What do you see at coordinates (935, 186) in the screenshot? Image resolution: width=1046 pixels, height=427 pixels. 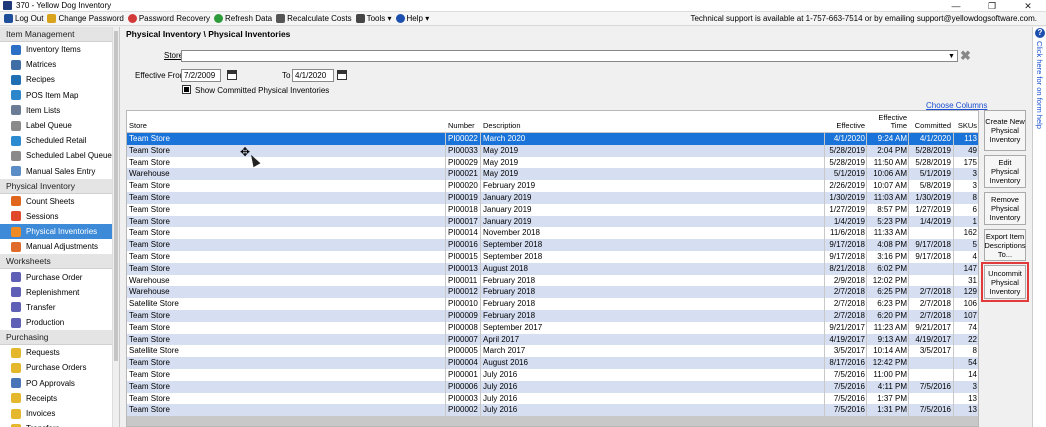 I see `cell-committed: 5/8/2019` at bounding box center [935, 186].